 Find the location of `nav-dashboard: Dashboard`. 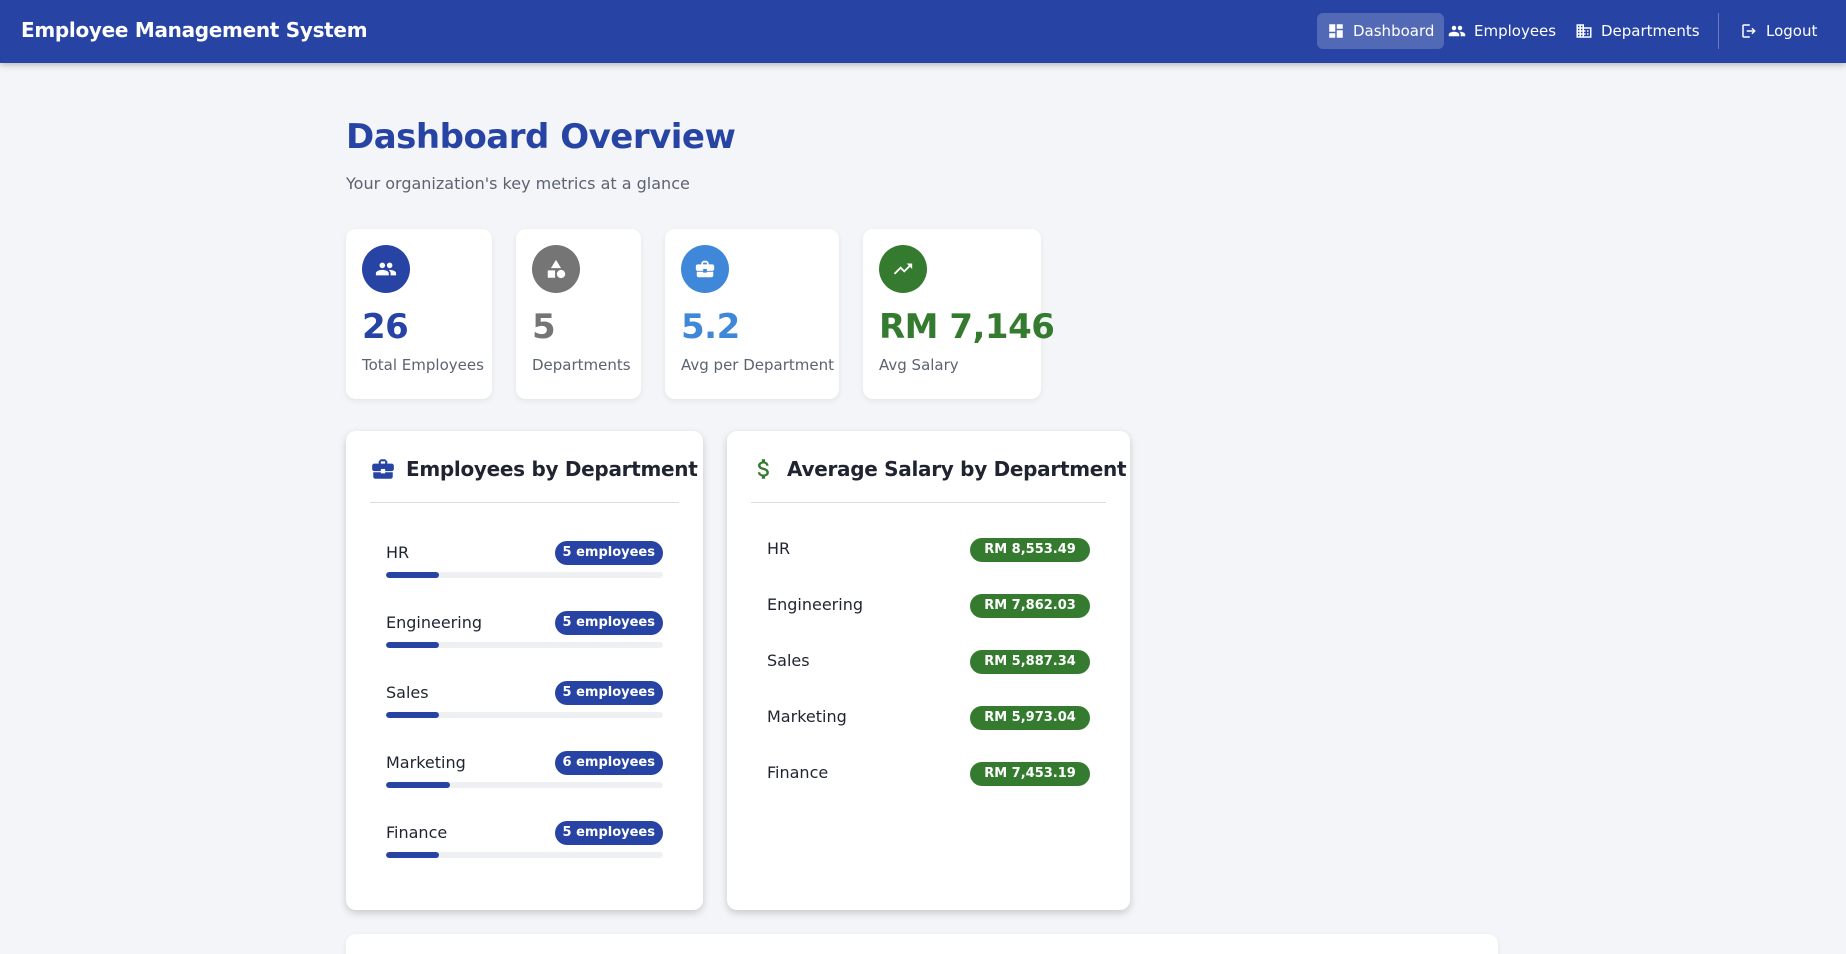

nav-dashboard: Dashboard is located at coordinates (1381, 31).